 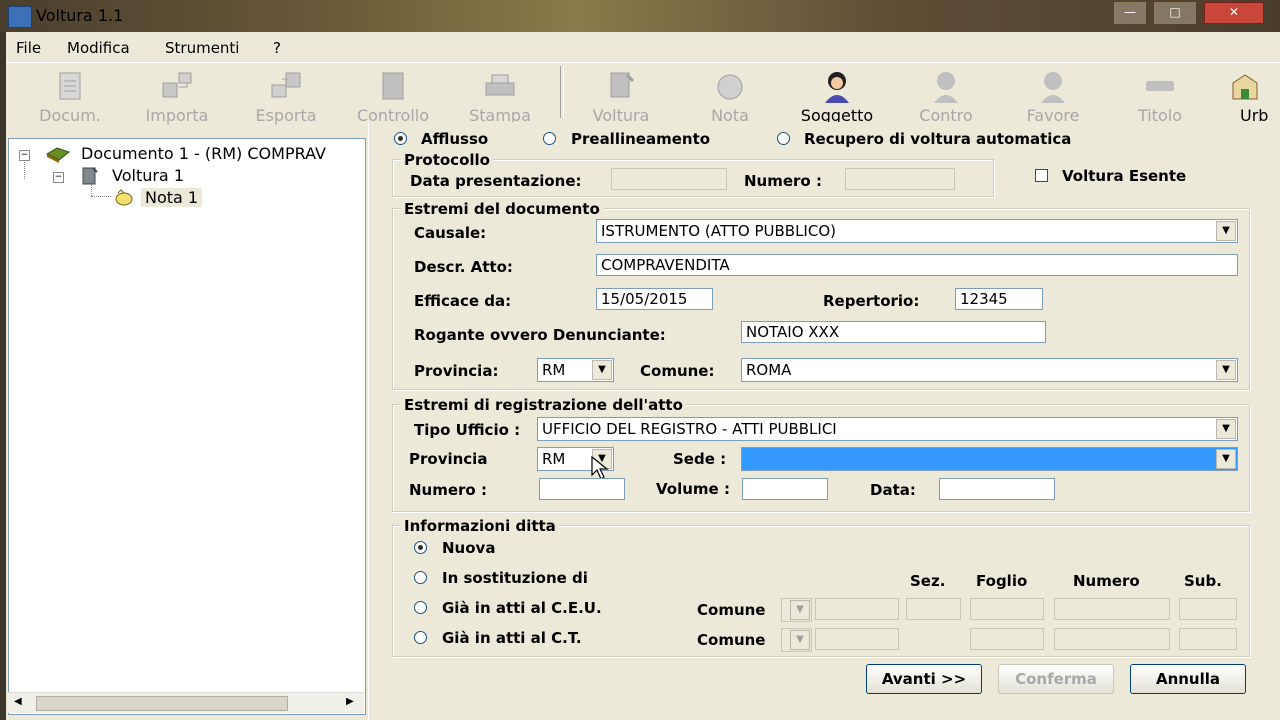 I want to click on causale-select: ISTRUMENTO (ATTO PUBBLICO) ▼, so click(x=917, y=231).